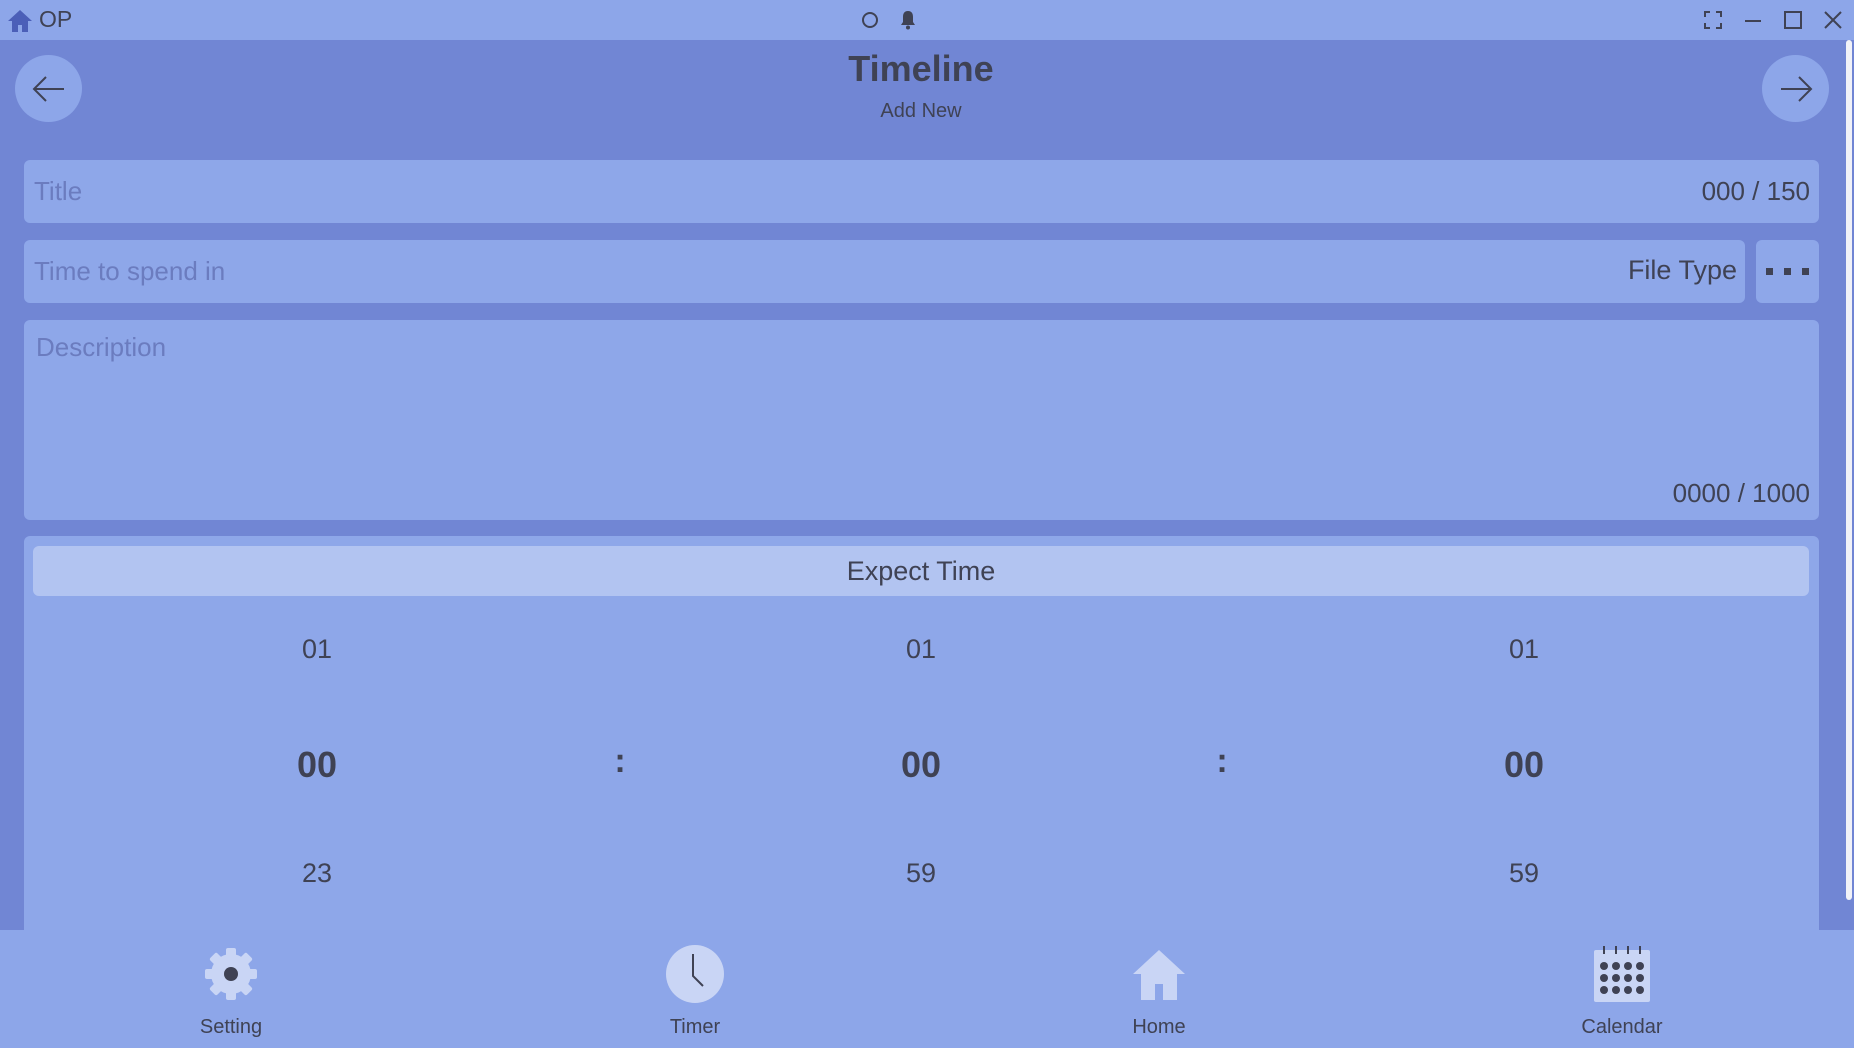  I want to click on window-titlebar: OP, so click(927, 20).